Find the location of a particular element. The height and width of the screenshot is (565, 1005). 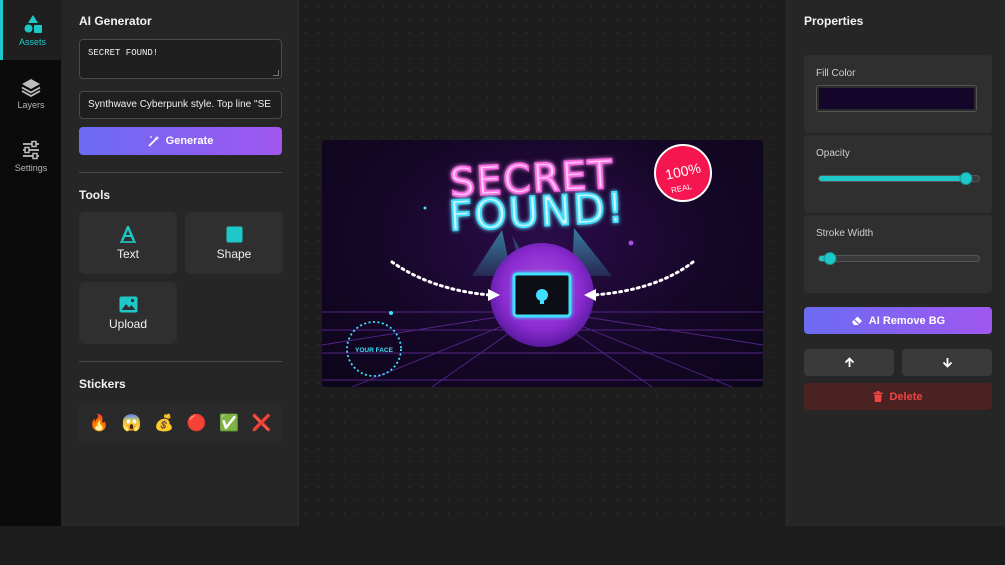

rail-item-assets: Assets is located at coordinates (31, 30).